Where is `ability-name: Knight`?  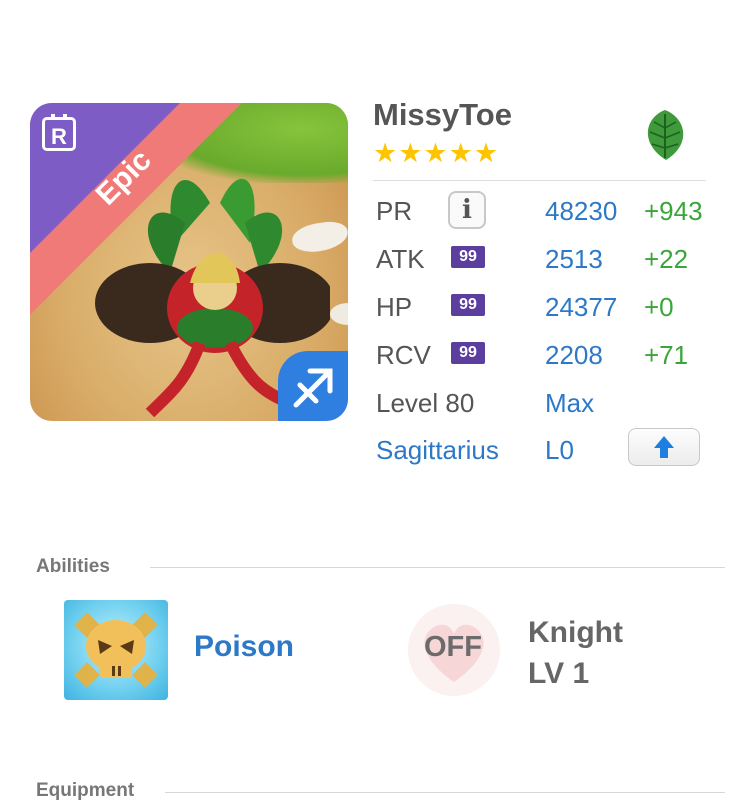
ability-name: Knight is located at coordinates (575, 633).